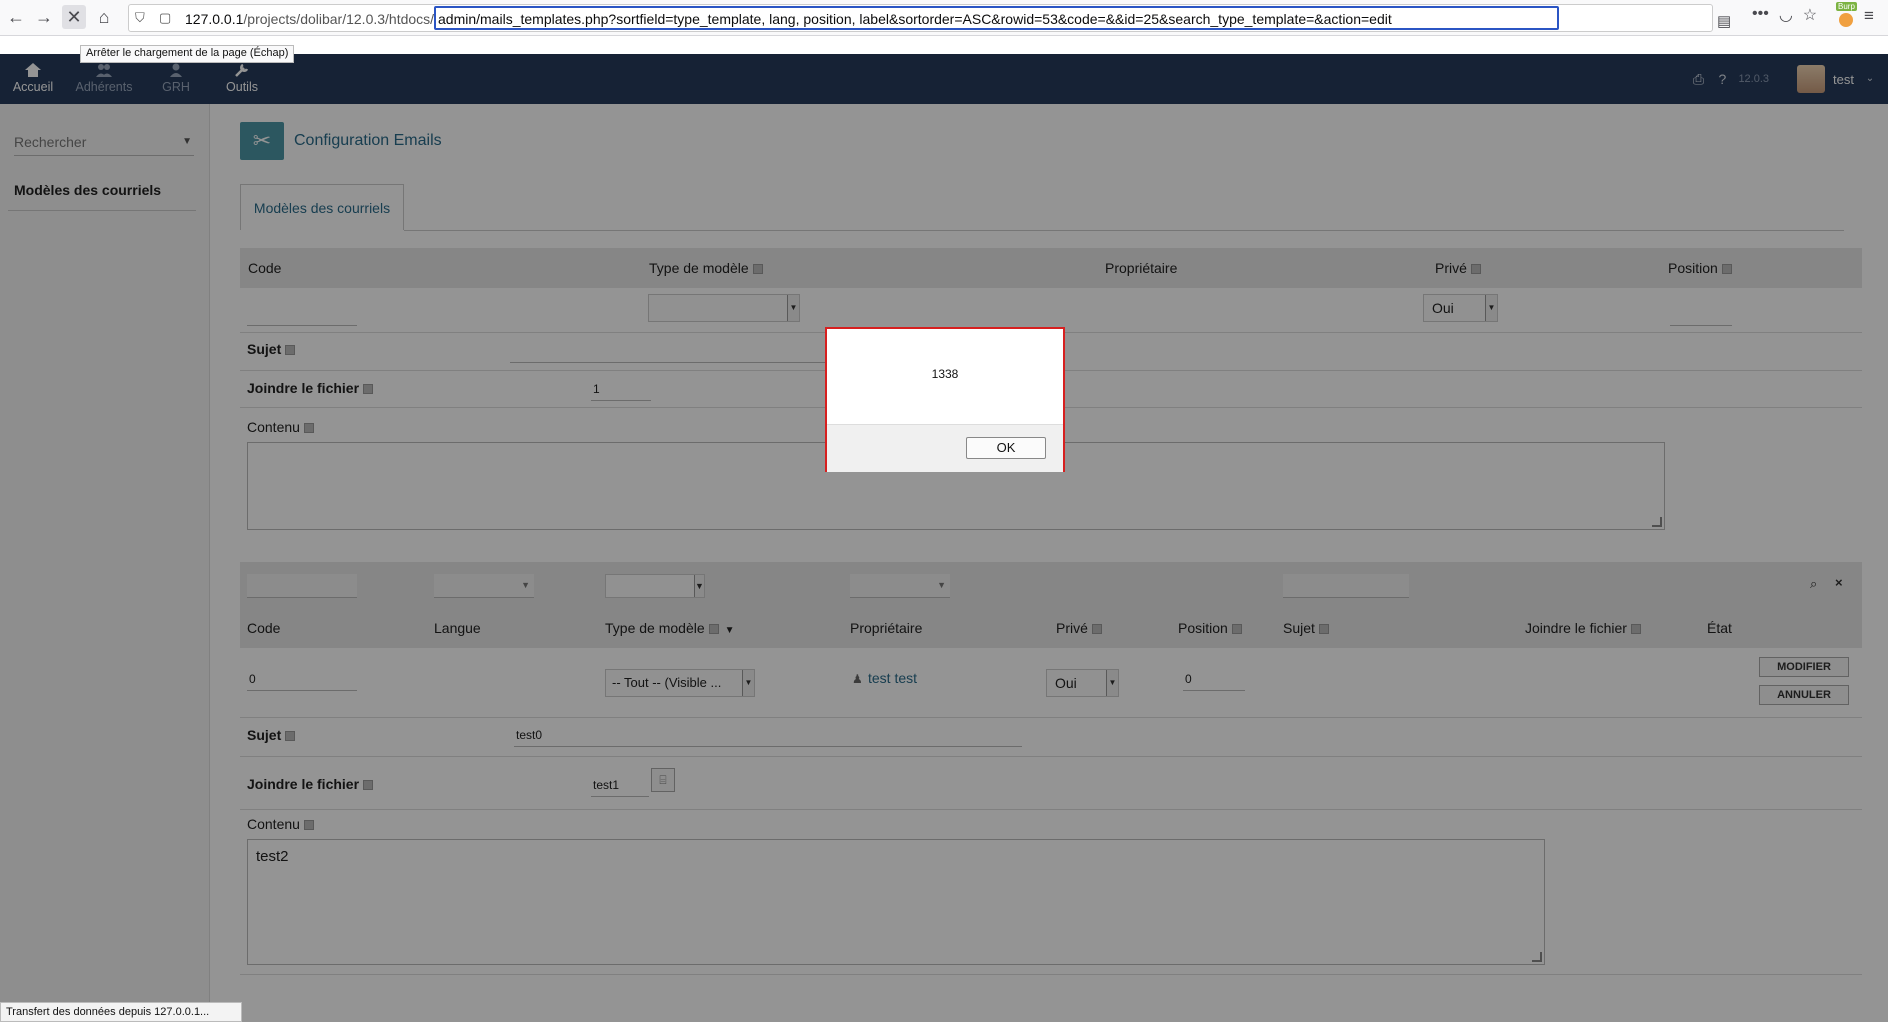 The width and height of the screenshot is (1888, 1022). Describe the element at coordinates (142, 18) in the screenshot. I see `tracking-shield-icon: ⛉` at that location.